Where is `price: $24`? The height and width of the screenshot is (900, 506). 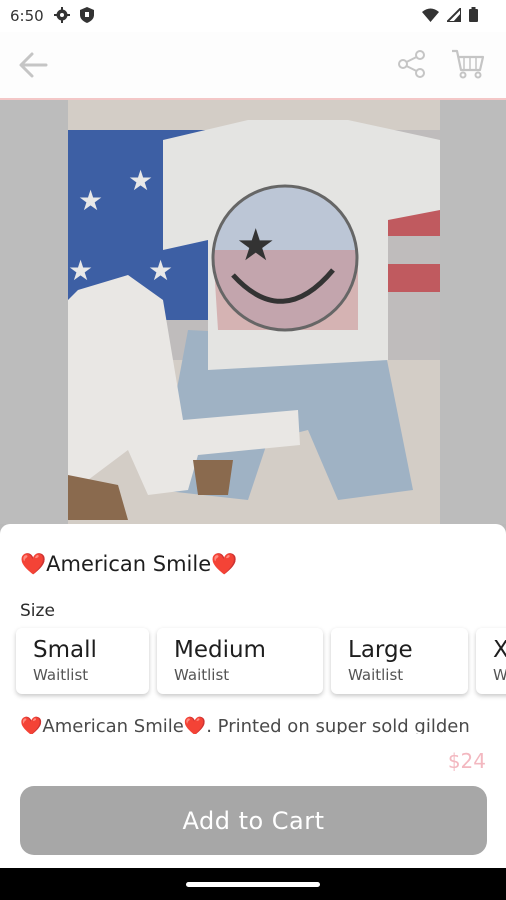
price: $24 is located at coordinates (466, 761).